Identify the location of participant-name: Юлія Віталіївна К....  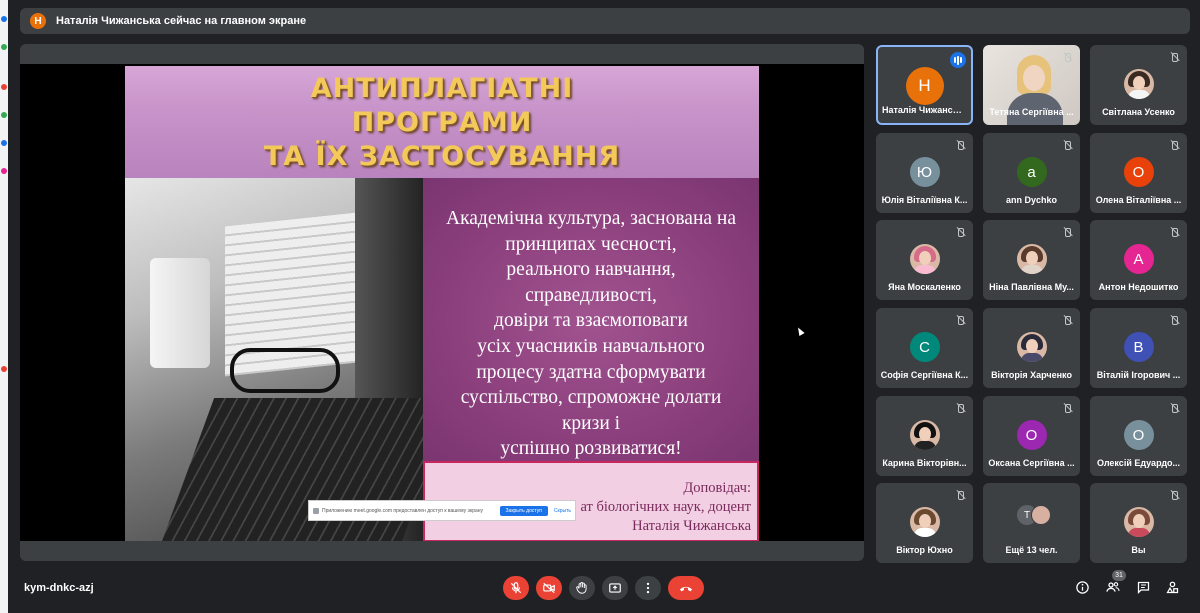
(924, 200).